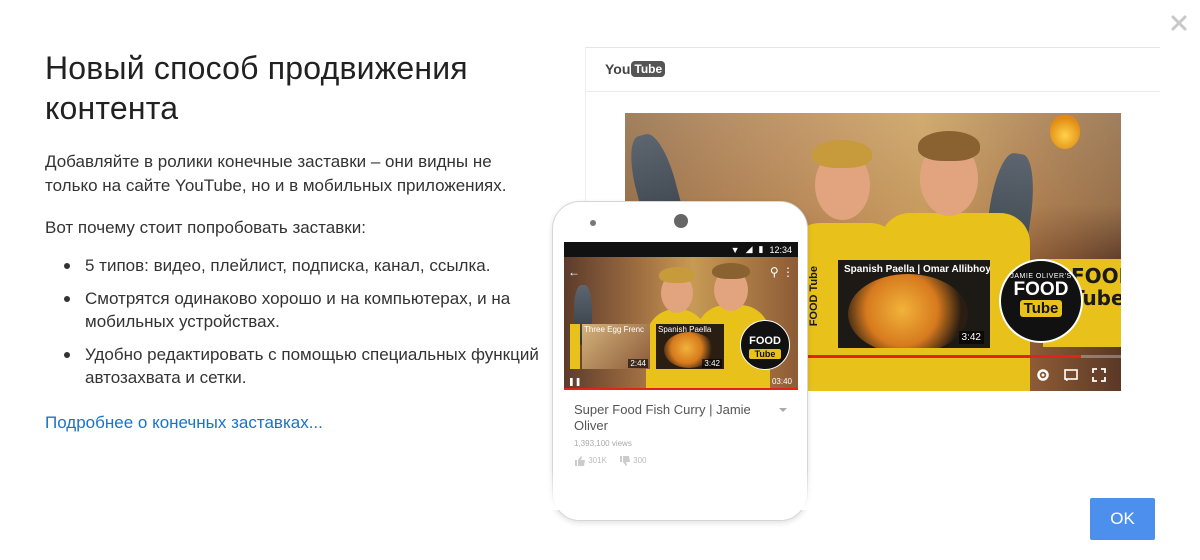 Image resolution: width=1200 pixels, height=560 pixels. Describe the element at coordinates (681, 249) in the screenshot. I see `phone-status-bar: ▼ ◢ ▮ 12:34` at that location.